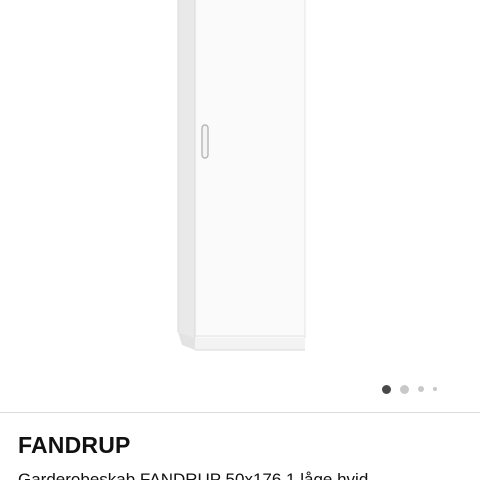  I want to click on section-divider, so click(240, 412).